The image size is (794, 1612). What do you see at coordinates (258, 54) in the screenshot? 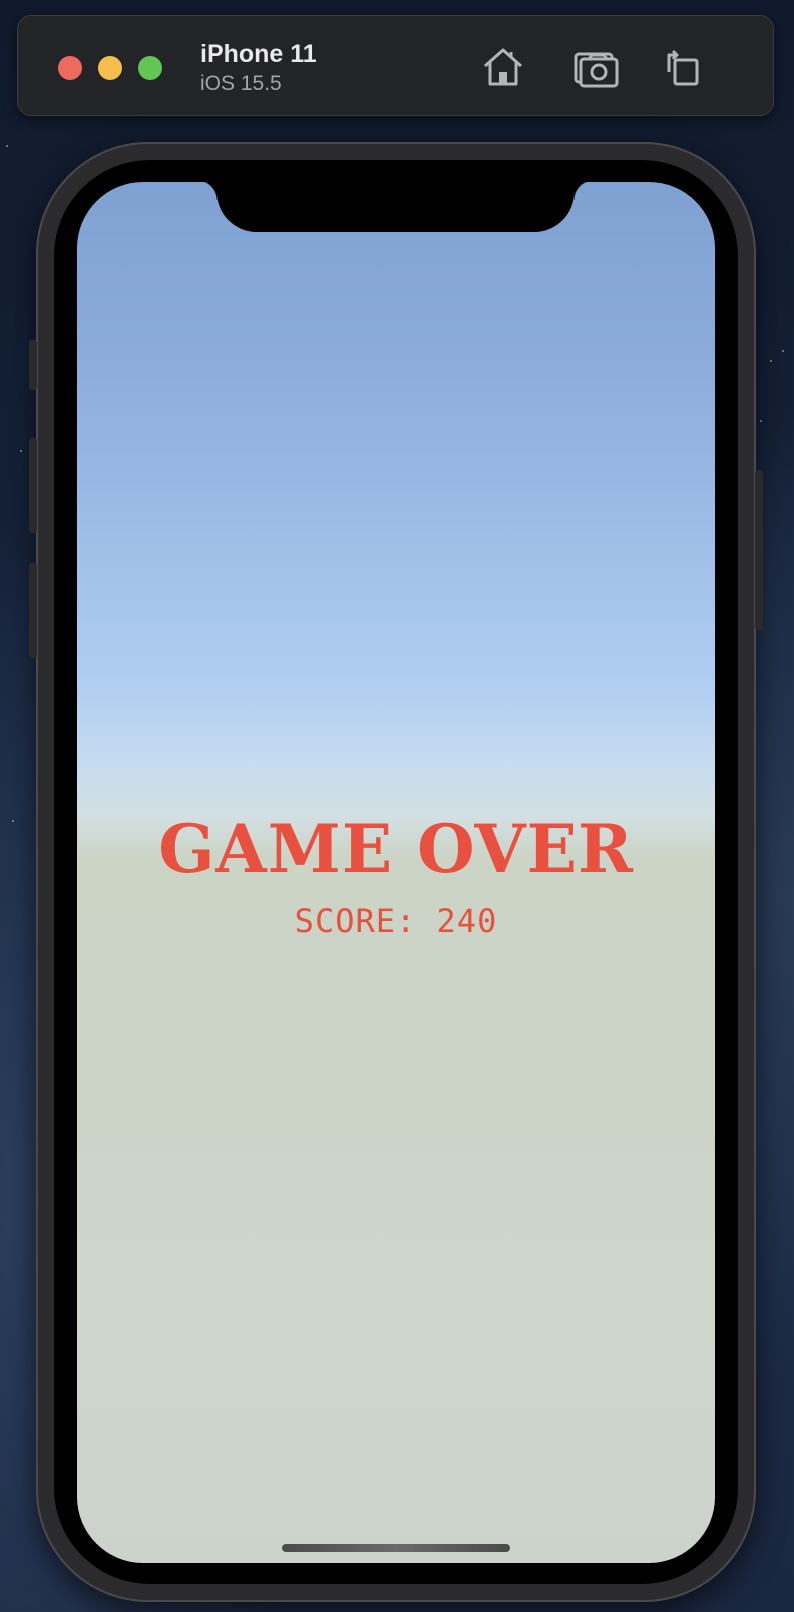
I see `device-name: iPhone 11` at bounding box center [258, 54].